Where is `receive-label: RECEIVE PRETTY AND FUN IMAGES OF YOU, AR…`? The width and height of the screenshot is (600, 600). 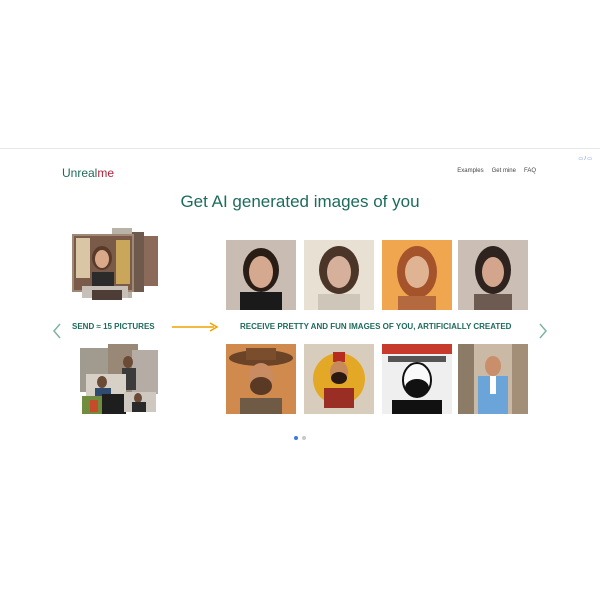
receive-label: RECEIVE PRETTY AND FUN IMAGES OF YOU, AR… is located at coordinates (376, 326).